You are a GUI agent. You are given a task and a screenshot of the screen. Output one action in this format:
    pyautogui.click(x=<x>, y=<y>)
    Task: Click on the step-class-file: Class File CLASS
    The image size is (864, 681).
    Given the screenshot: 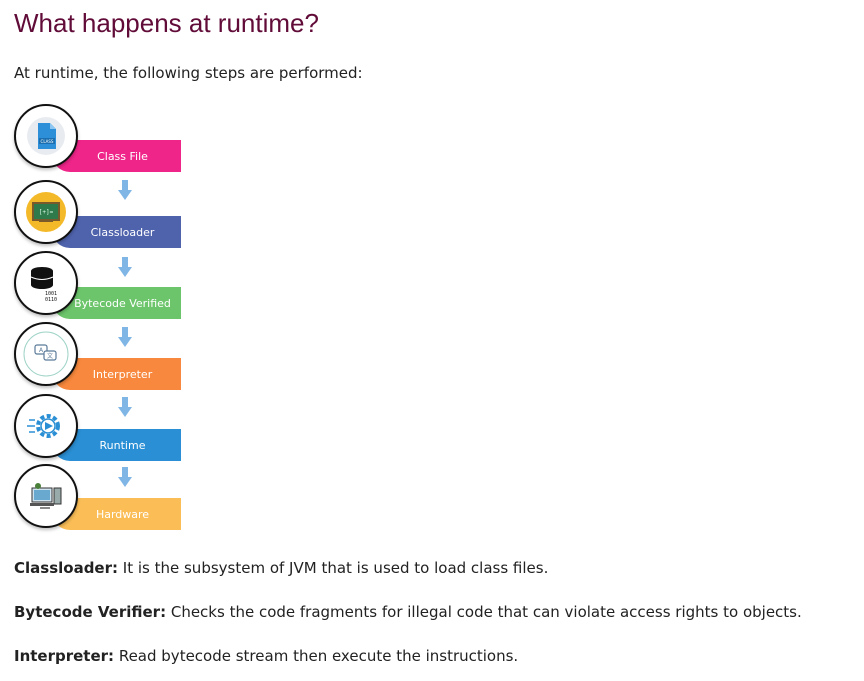 What is the action you would take?
    pyautogui.click(x=100, y=138)
    